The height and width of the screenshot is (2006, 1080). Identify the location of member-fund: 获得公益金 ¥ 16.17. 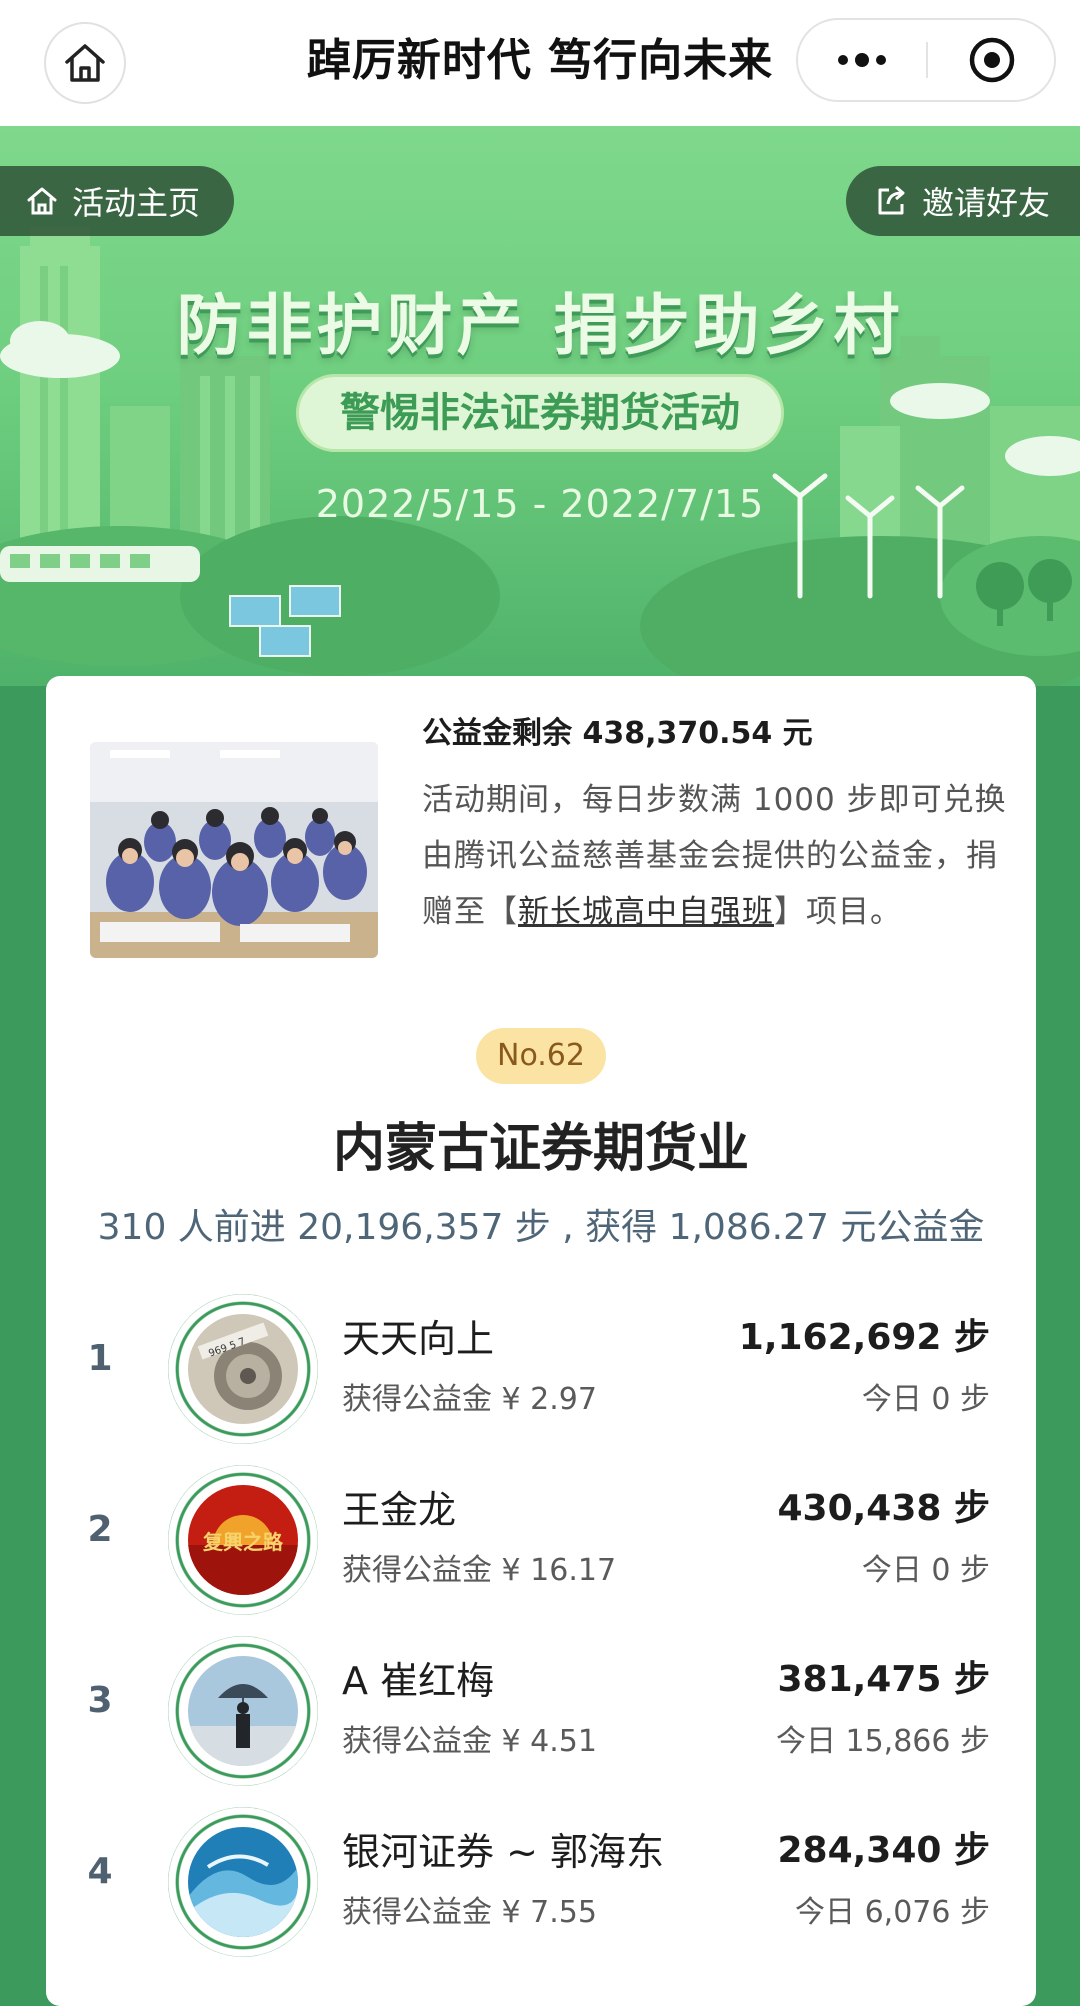
(479, 1570).